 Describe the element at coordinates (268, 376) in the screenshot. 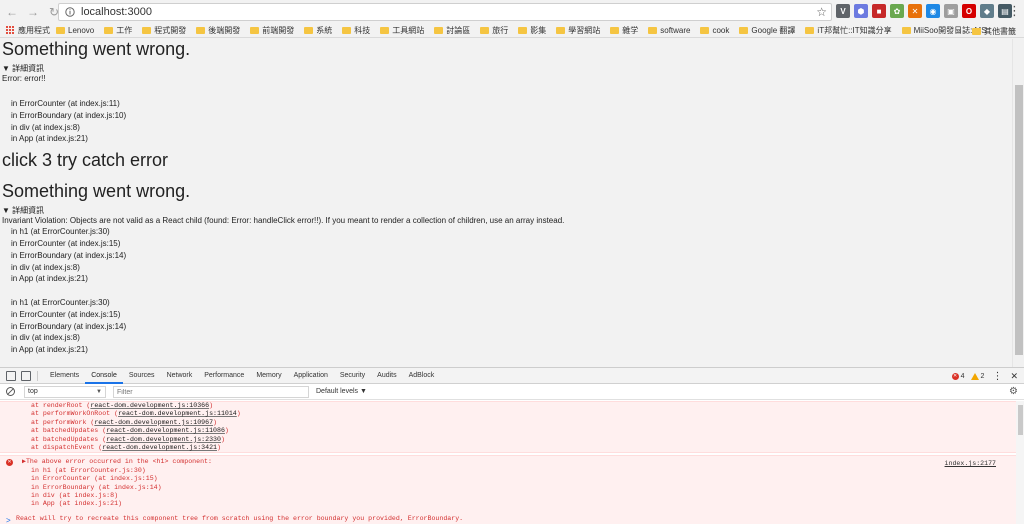

I see `tab-memory: Memory` at that location.